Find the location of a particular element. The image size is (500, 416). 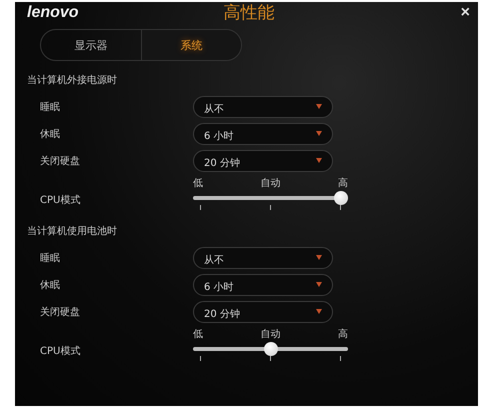

section-heading: 当计算机使用电池时 is located at coordinates (72, 231).